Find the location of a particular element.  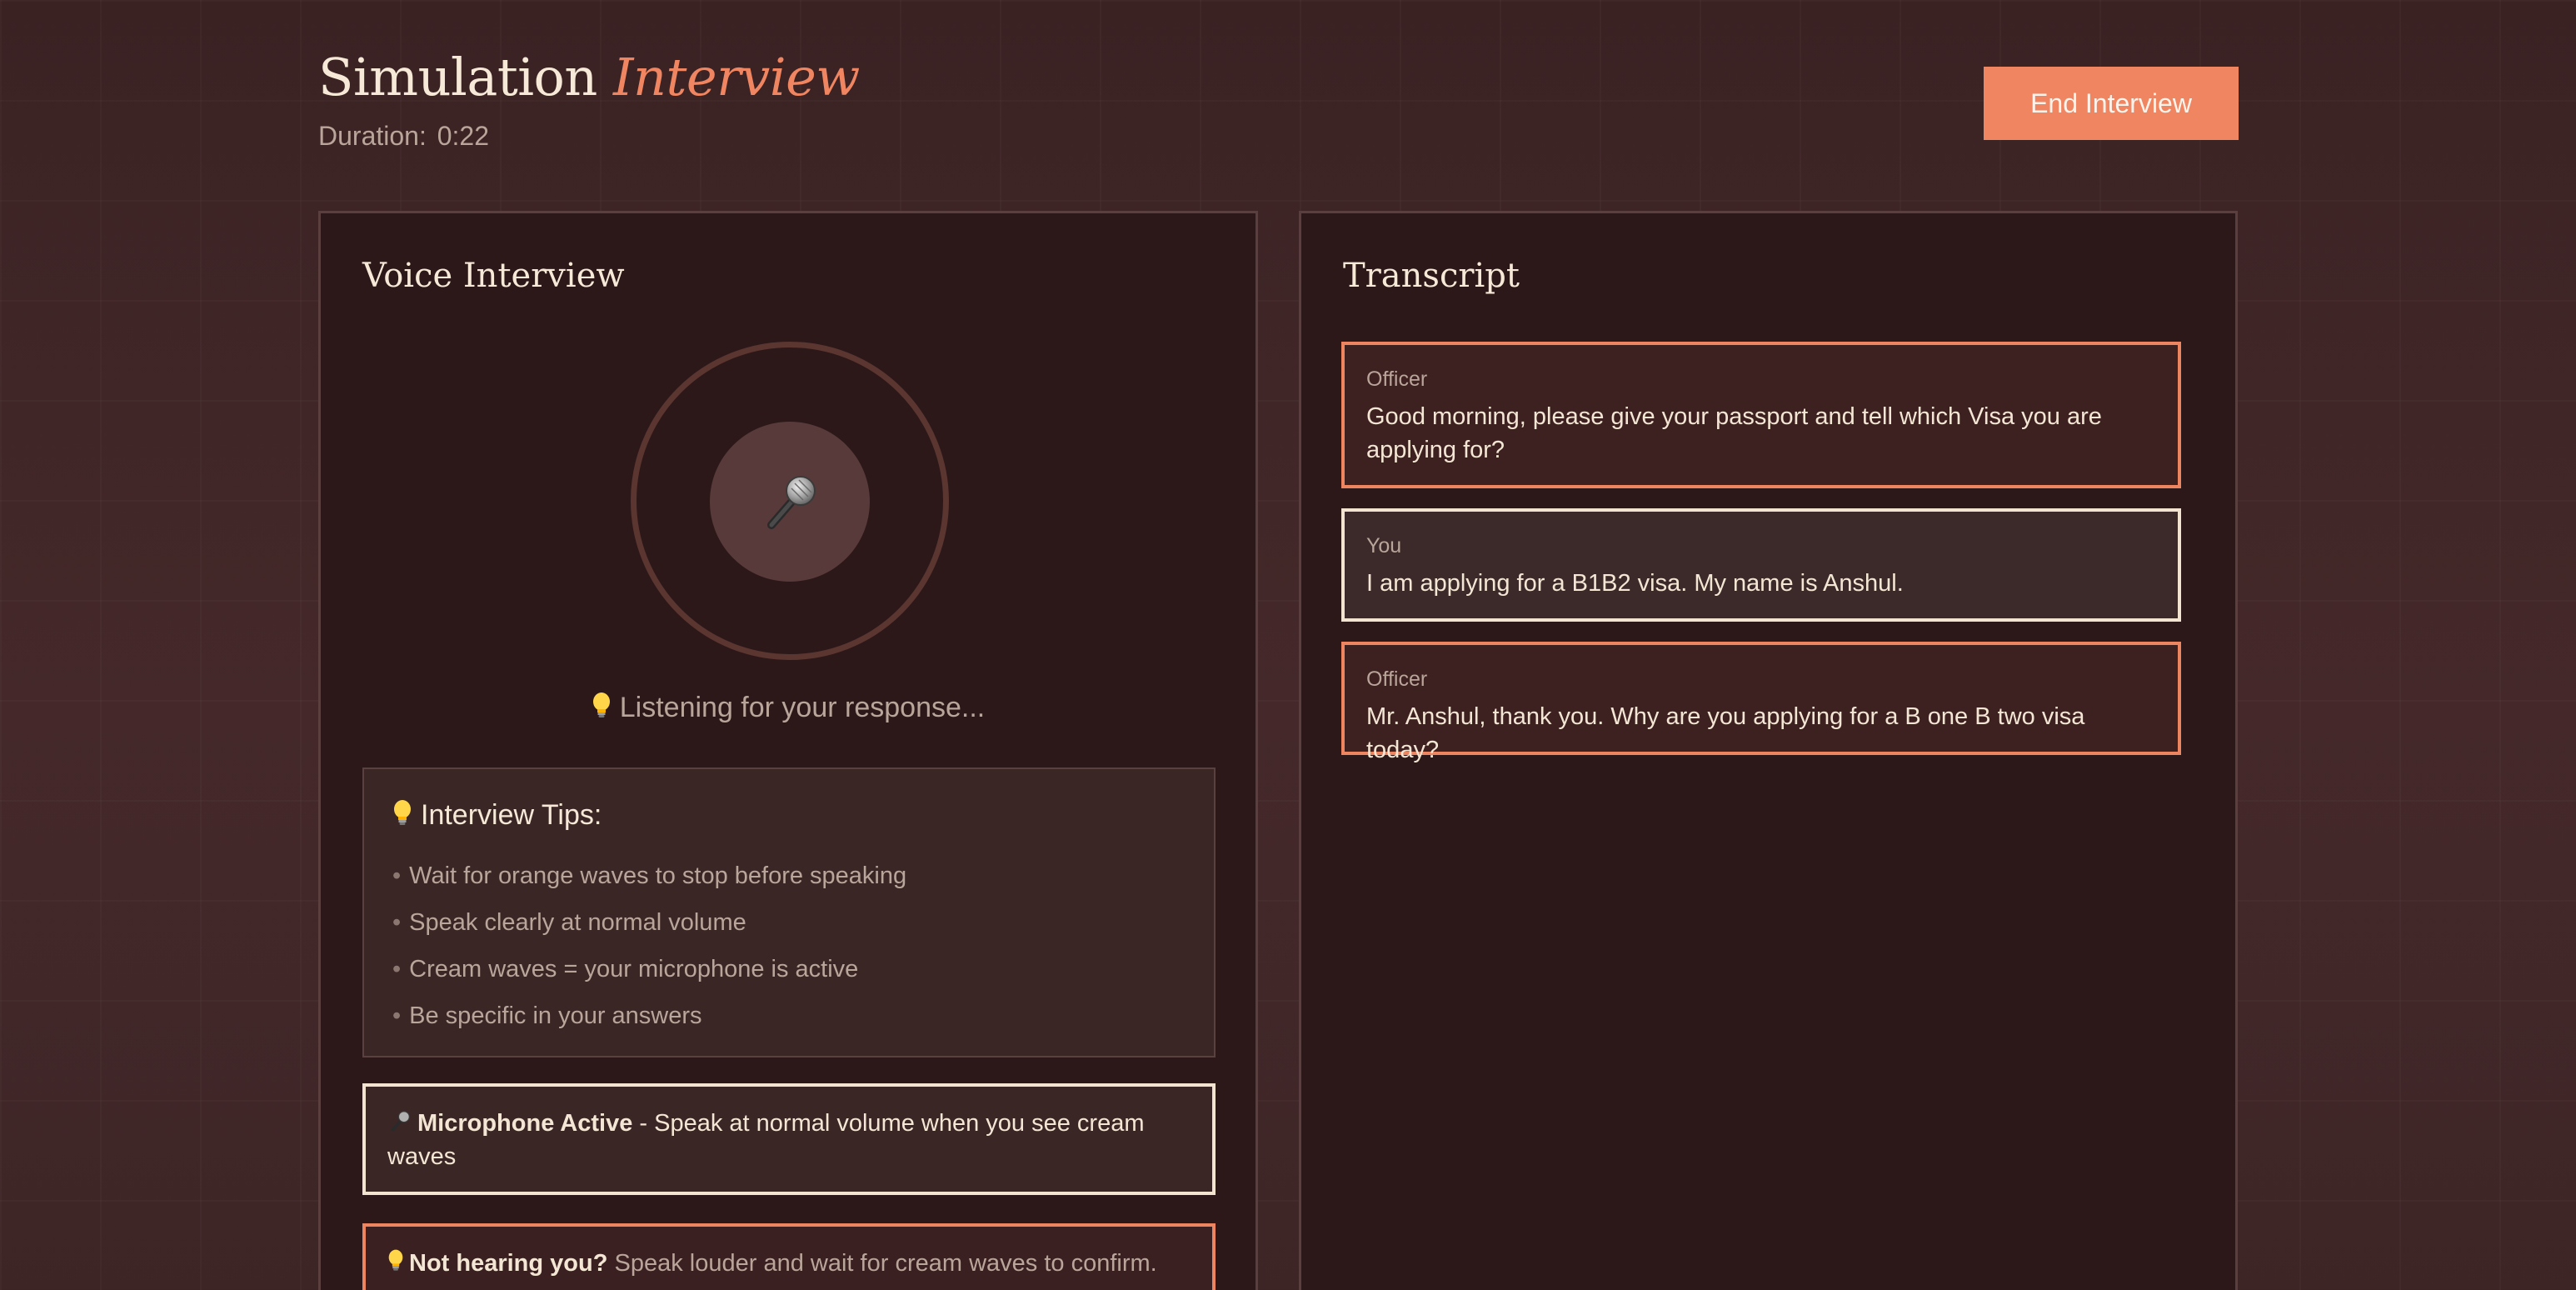

tip-item: • Speak clearly at normal volume is located at coordinates (569, 922).